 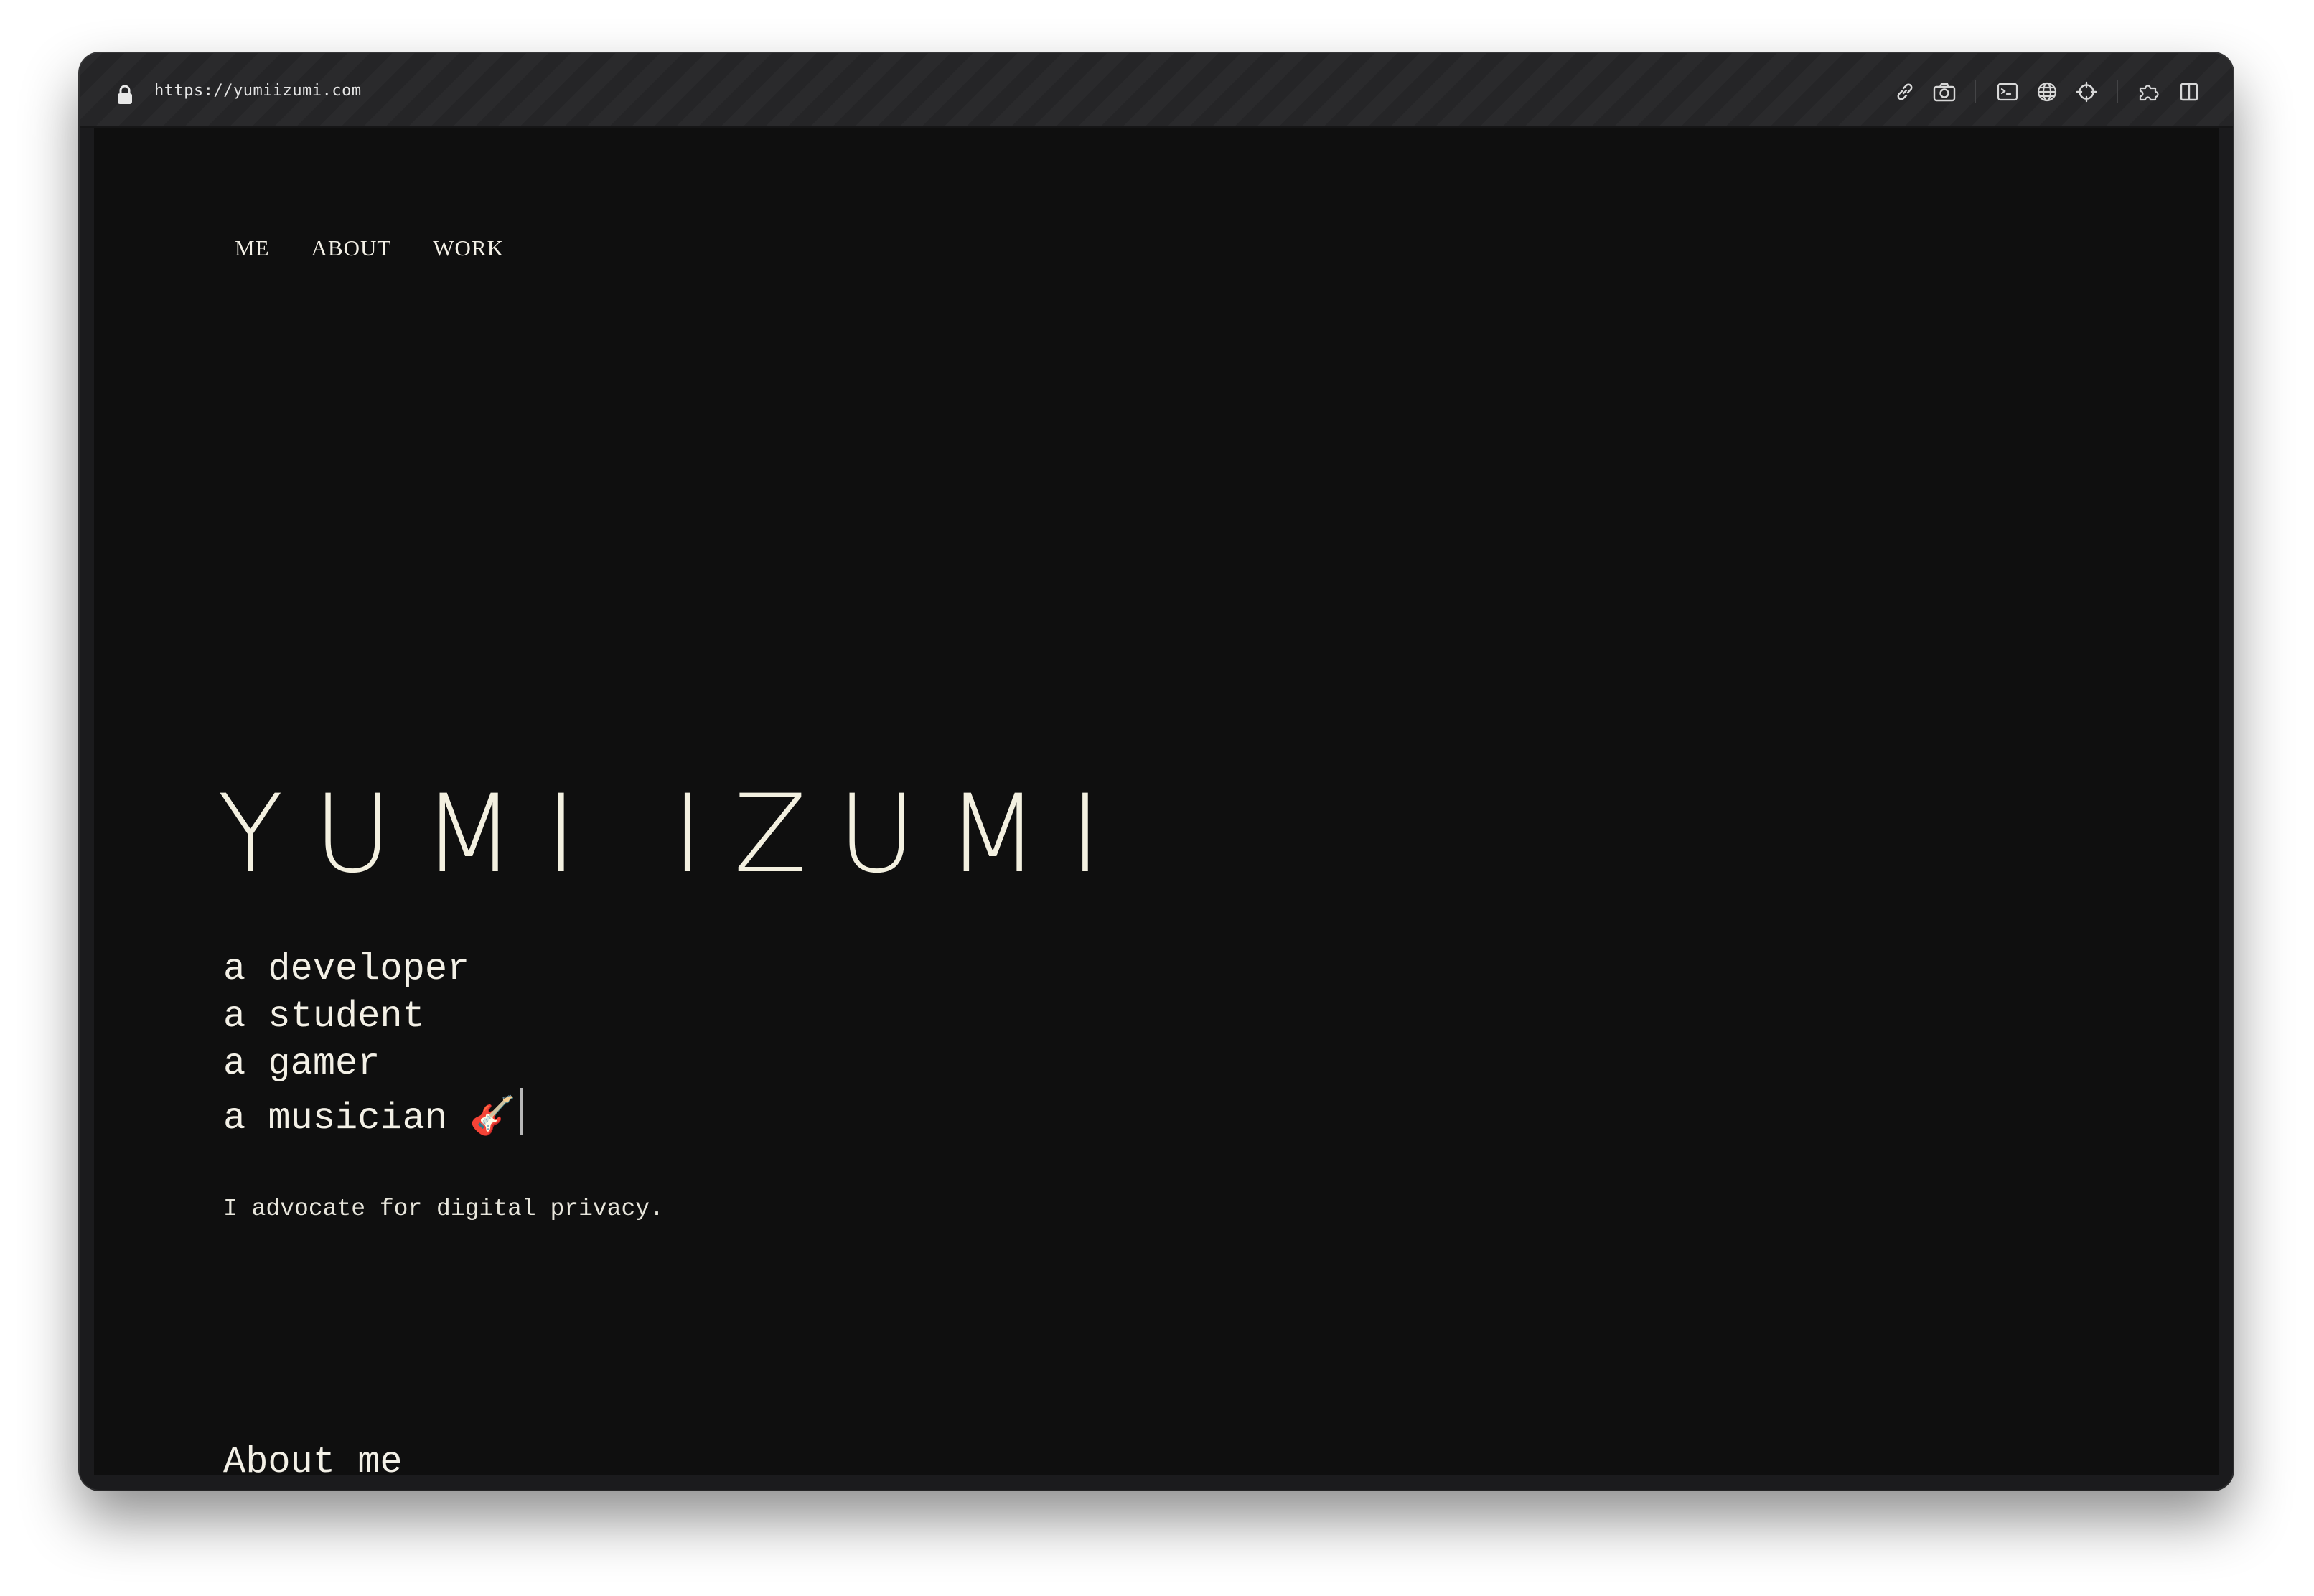 What do you see at coordinates (258, 91) in the screenshot?
I see `address-bar-url: https://yumiizumi.com` at bounding box center [258, 91].